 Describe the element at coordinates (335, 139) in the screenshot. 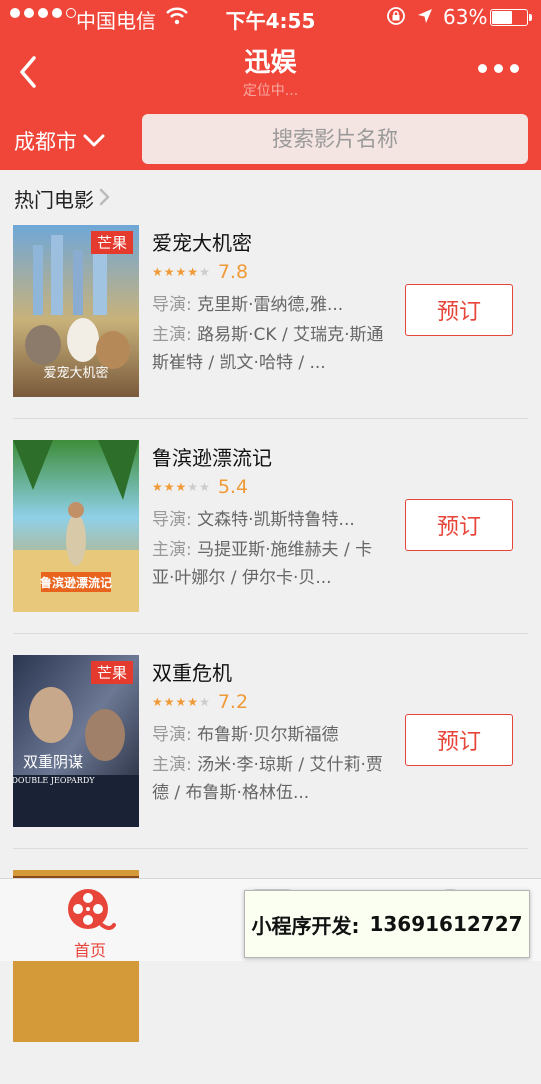

I see `search-input` at that location.